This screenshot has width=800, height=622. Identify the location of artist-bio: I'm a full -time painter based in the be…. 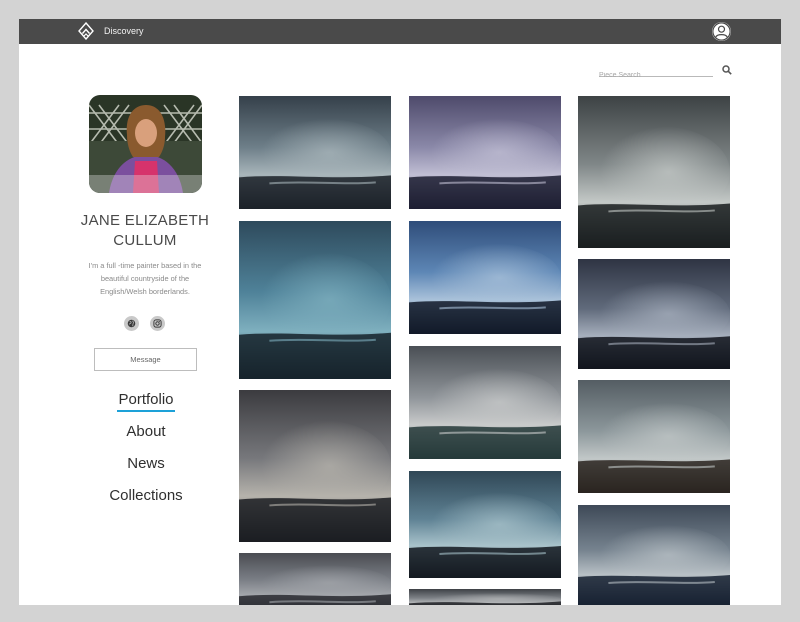
(145, 278).